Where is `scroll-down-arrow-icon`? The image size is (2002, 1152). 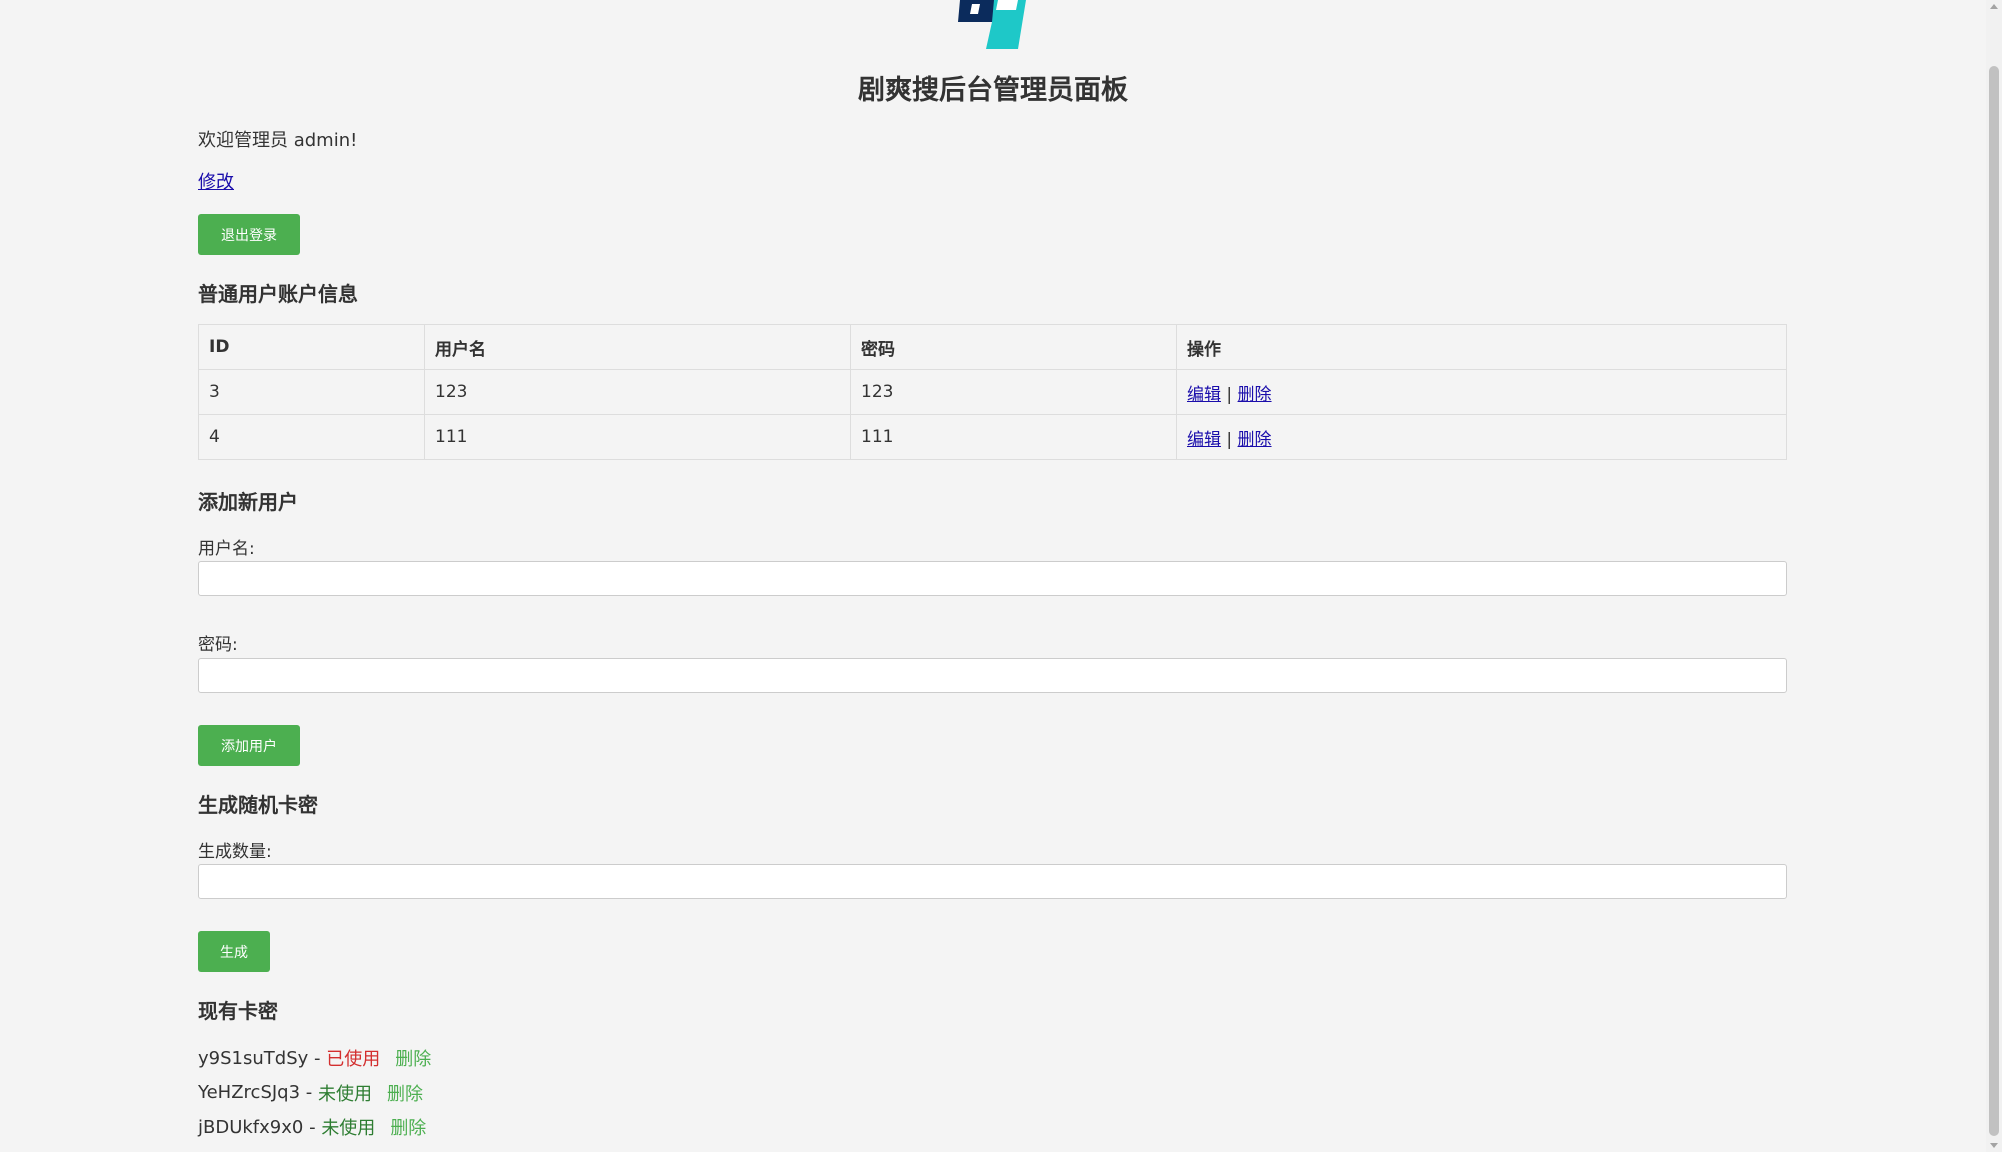 scroll-down-arrow-icon is located at coordinates (1994, 1145).